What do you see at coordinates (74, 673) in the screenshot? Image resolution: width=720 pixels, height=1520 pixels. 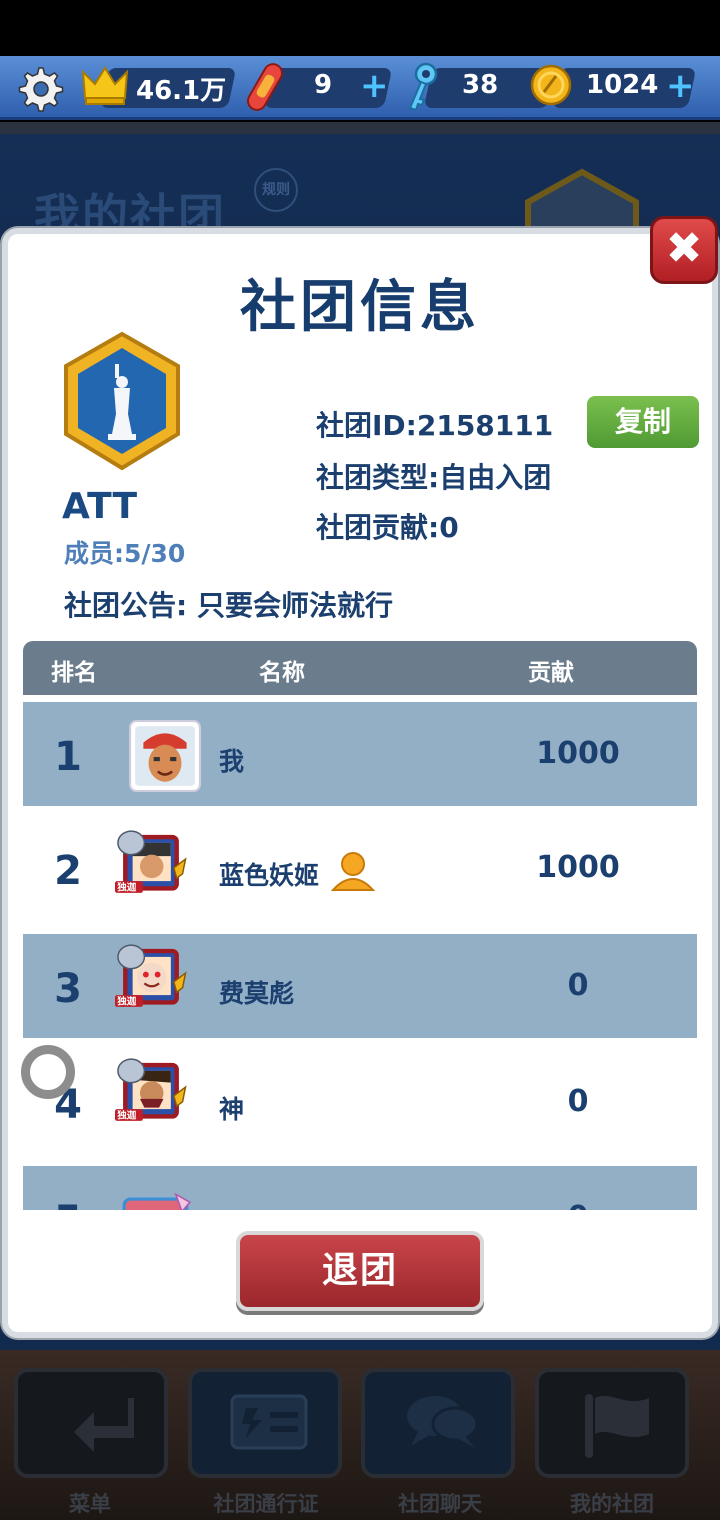 I see `header-rank: 排名` at bounding box center [74, 673].